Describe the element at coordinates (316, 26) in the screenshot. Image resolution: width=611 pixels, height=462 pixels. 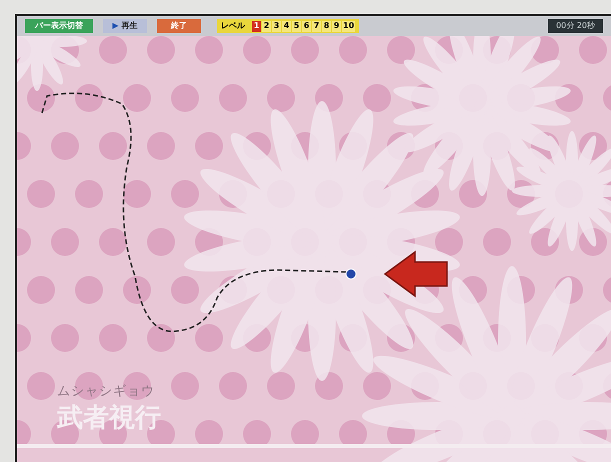
I see `level-button: 7` at that location.